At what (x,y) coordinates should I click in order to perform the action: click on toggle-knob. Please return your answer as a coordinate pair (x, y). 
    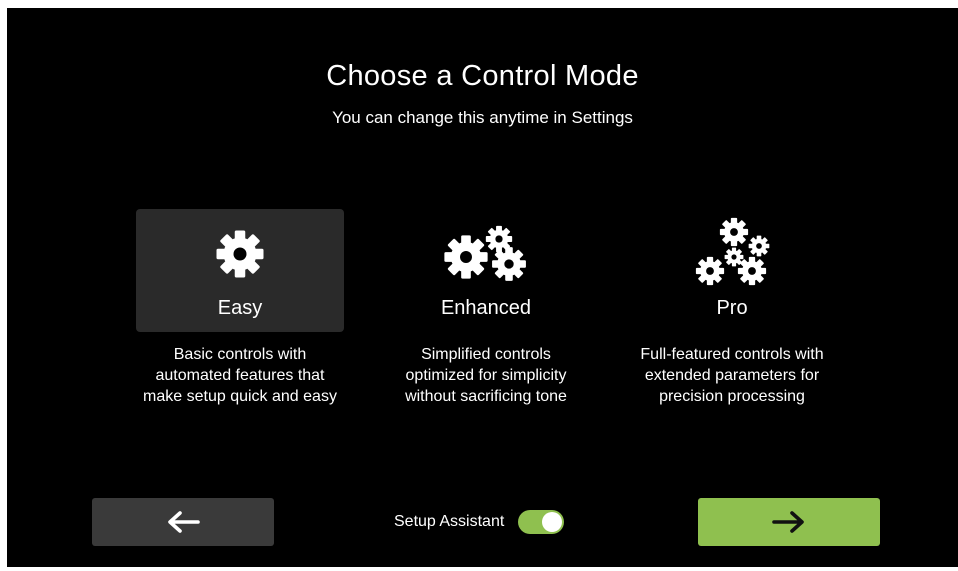
    Looking at the image, I should click on (552, 522).